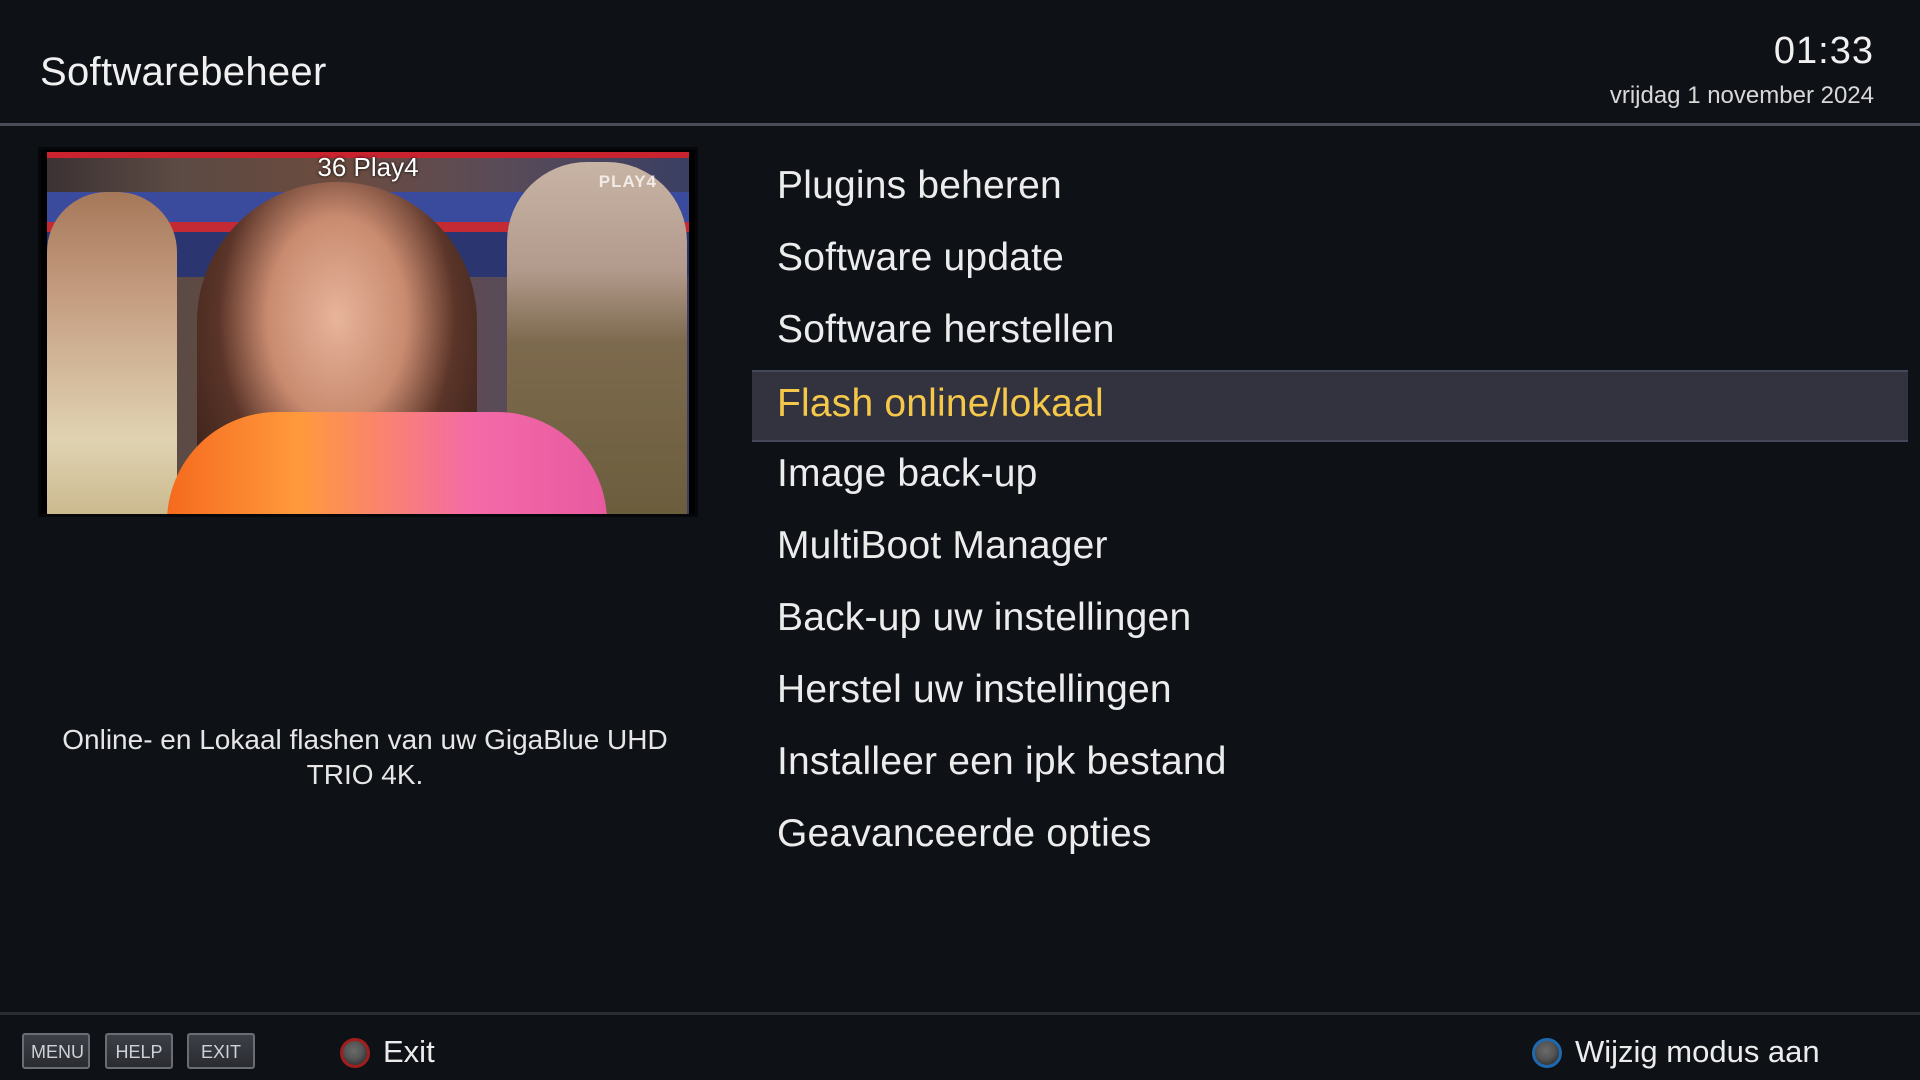  I want to click on menu-item-flash-online-local: Flash online/lokaal, so click(1330, 406).